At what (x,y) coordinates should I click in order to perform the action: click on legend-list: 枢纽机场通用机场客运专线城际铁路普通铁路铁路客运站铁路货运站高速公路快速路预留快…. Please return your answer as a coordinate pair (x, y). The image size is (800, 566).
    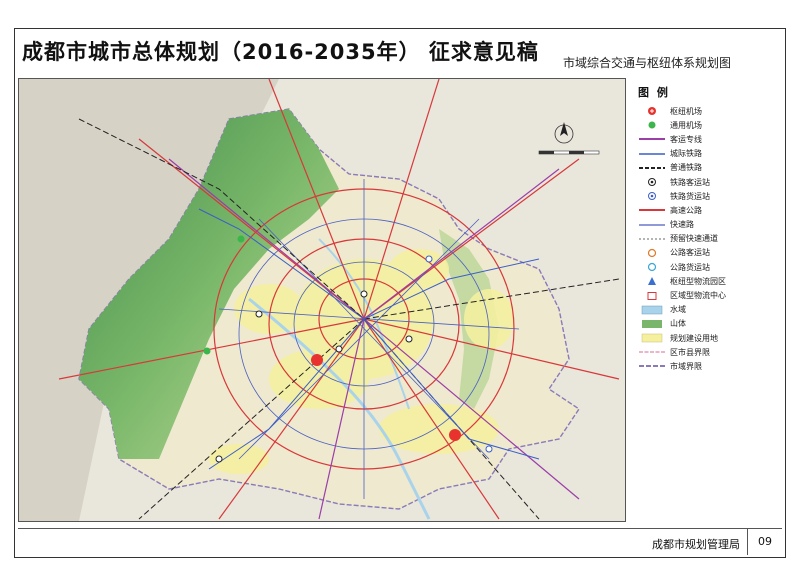
    Looking at the image, I should click on (704, 239).